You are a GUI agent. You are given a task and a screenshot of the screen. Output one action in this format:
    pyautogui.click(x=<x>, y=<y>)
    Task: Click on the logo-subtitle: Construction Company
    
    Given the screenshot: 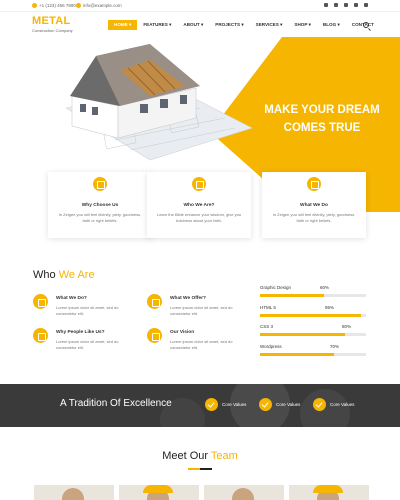 What is the action you would take?
    pyautogui.click(x=52, y=30)
    